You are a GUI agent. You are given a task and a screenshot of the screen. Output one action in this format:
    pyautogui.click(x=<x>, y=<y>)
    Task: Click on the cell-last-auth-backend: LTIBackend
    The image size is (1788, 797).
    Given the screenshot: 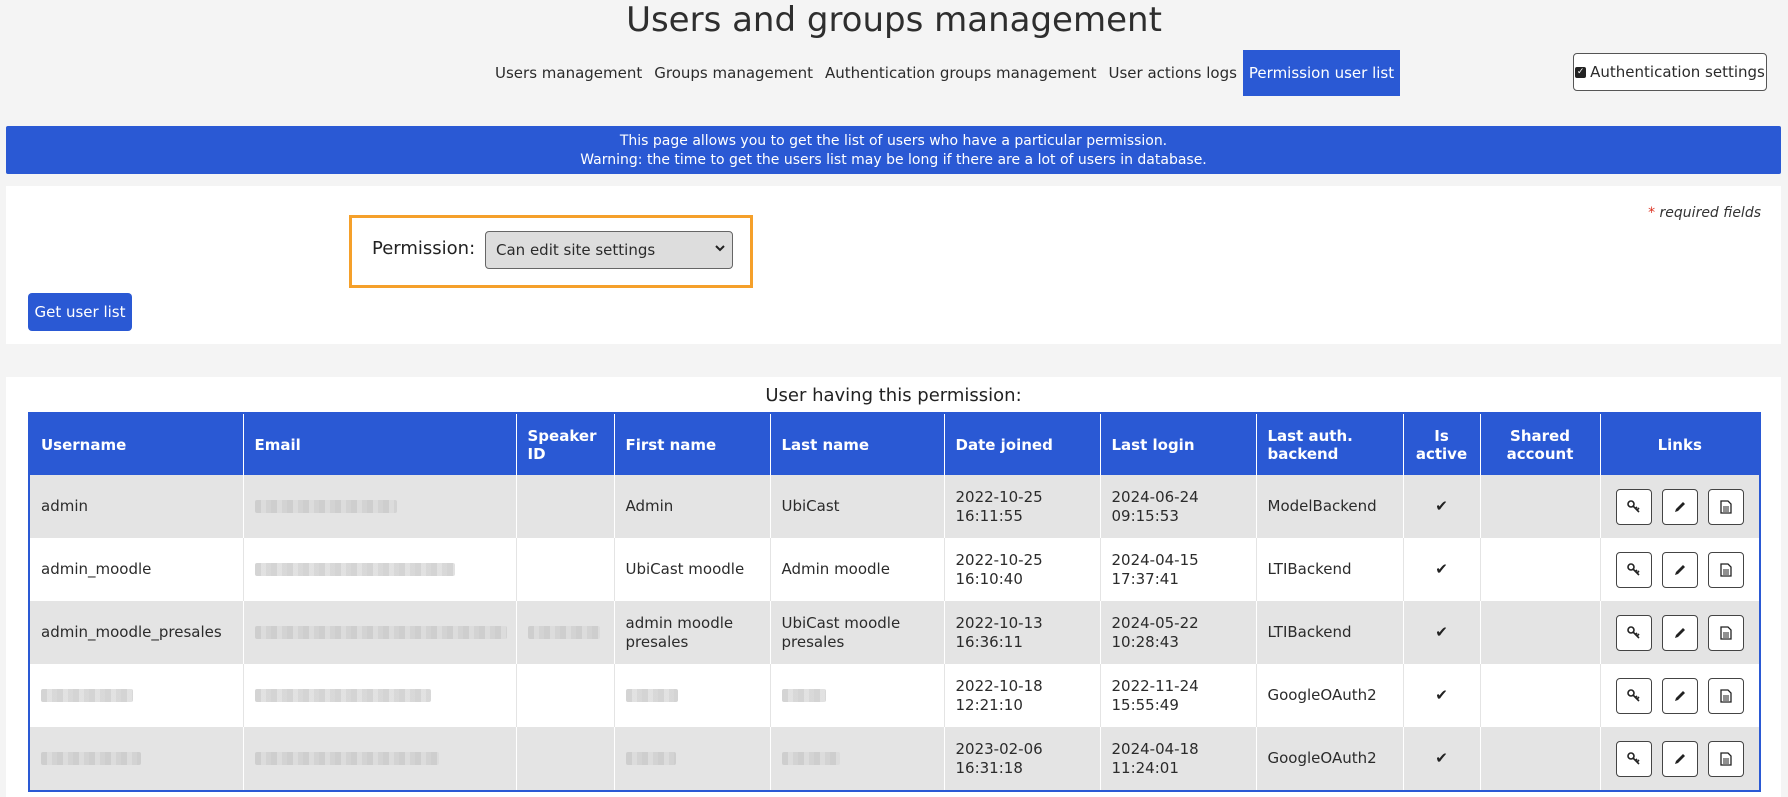 What is the action you would take?
    pyautogui.click(x=1330, y=632)
    